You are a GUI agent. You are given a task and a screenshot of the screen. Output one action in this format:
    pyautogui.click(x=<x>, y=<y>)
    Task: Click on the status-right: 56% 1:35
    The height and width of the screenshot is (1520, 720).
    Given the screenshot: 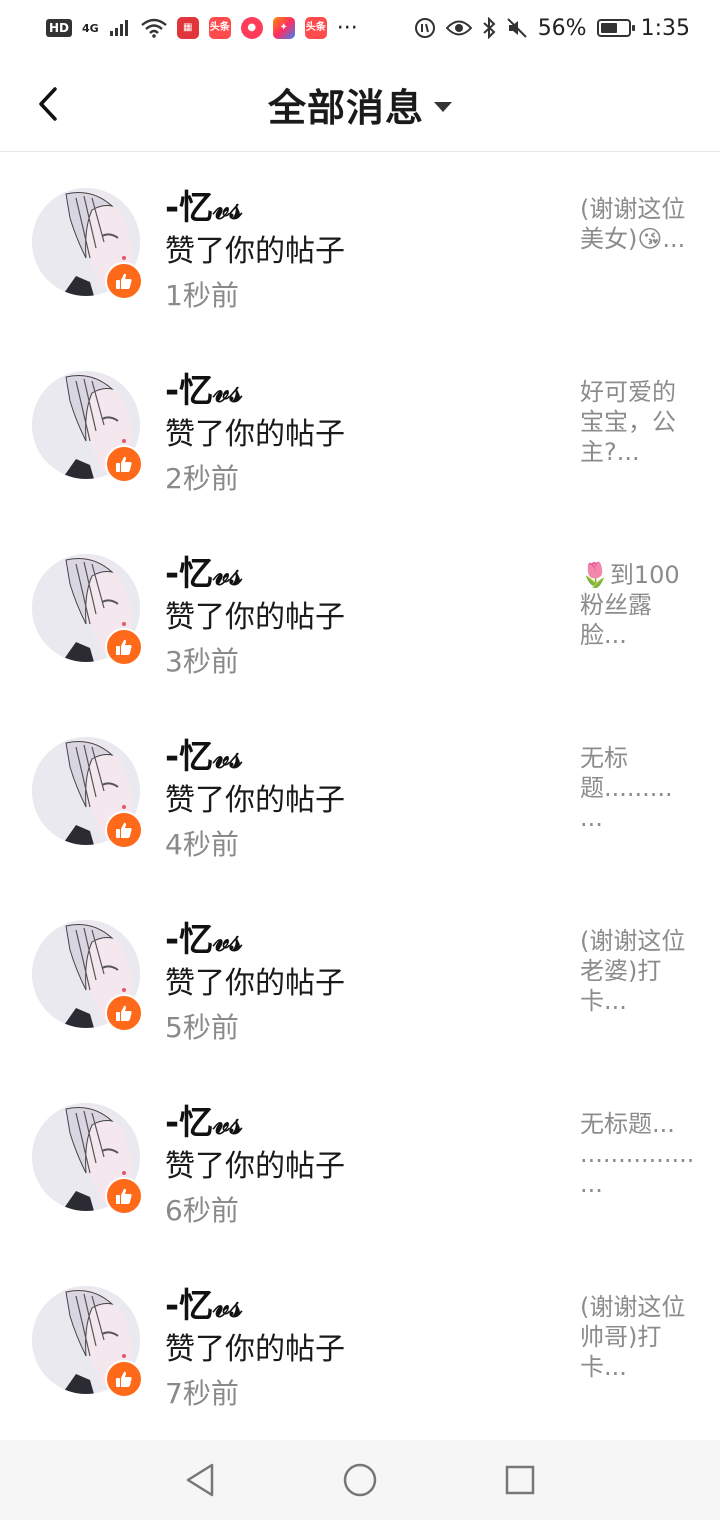 What is the action you would take?
    pyautogui.click(x=552, y=28)
    